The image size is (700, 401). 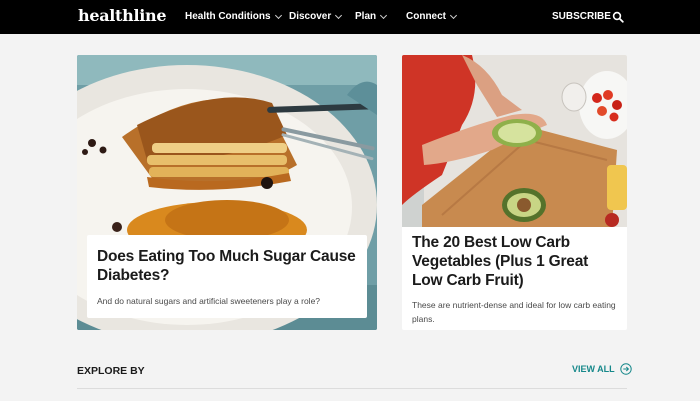 What do you see at coordinates (426, 16) in the screenshot?
I see `nav-item-label: Connect` at bounding box center [426, 16].